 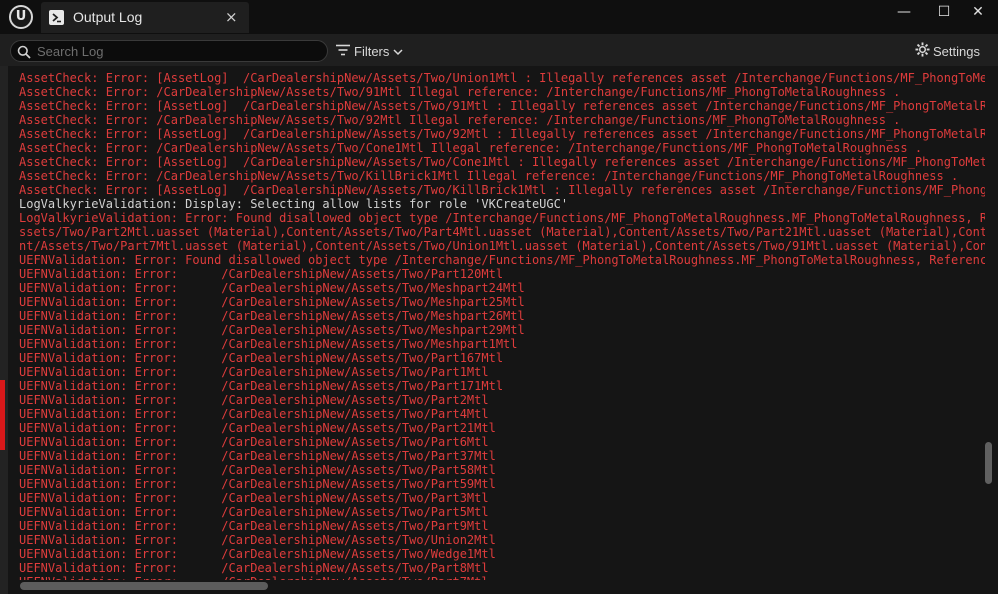 I want to click on vertical-scrollbar-thumb, so click(x=988, y=463).